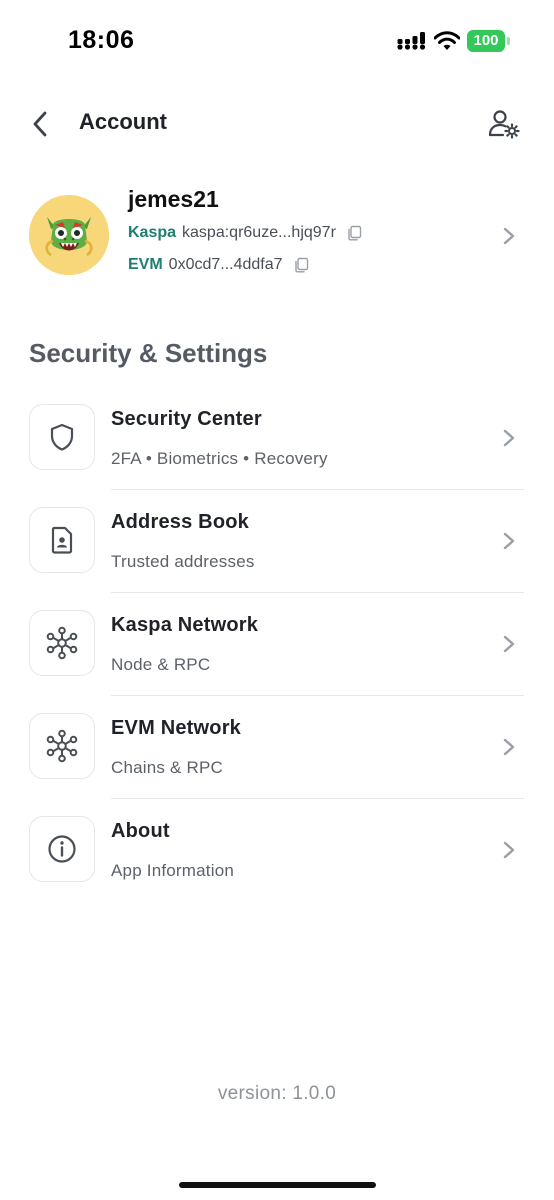  I want to click on account-settings-icon, so click(504, 124).